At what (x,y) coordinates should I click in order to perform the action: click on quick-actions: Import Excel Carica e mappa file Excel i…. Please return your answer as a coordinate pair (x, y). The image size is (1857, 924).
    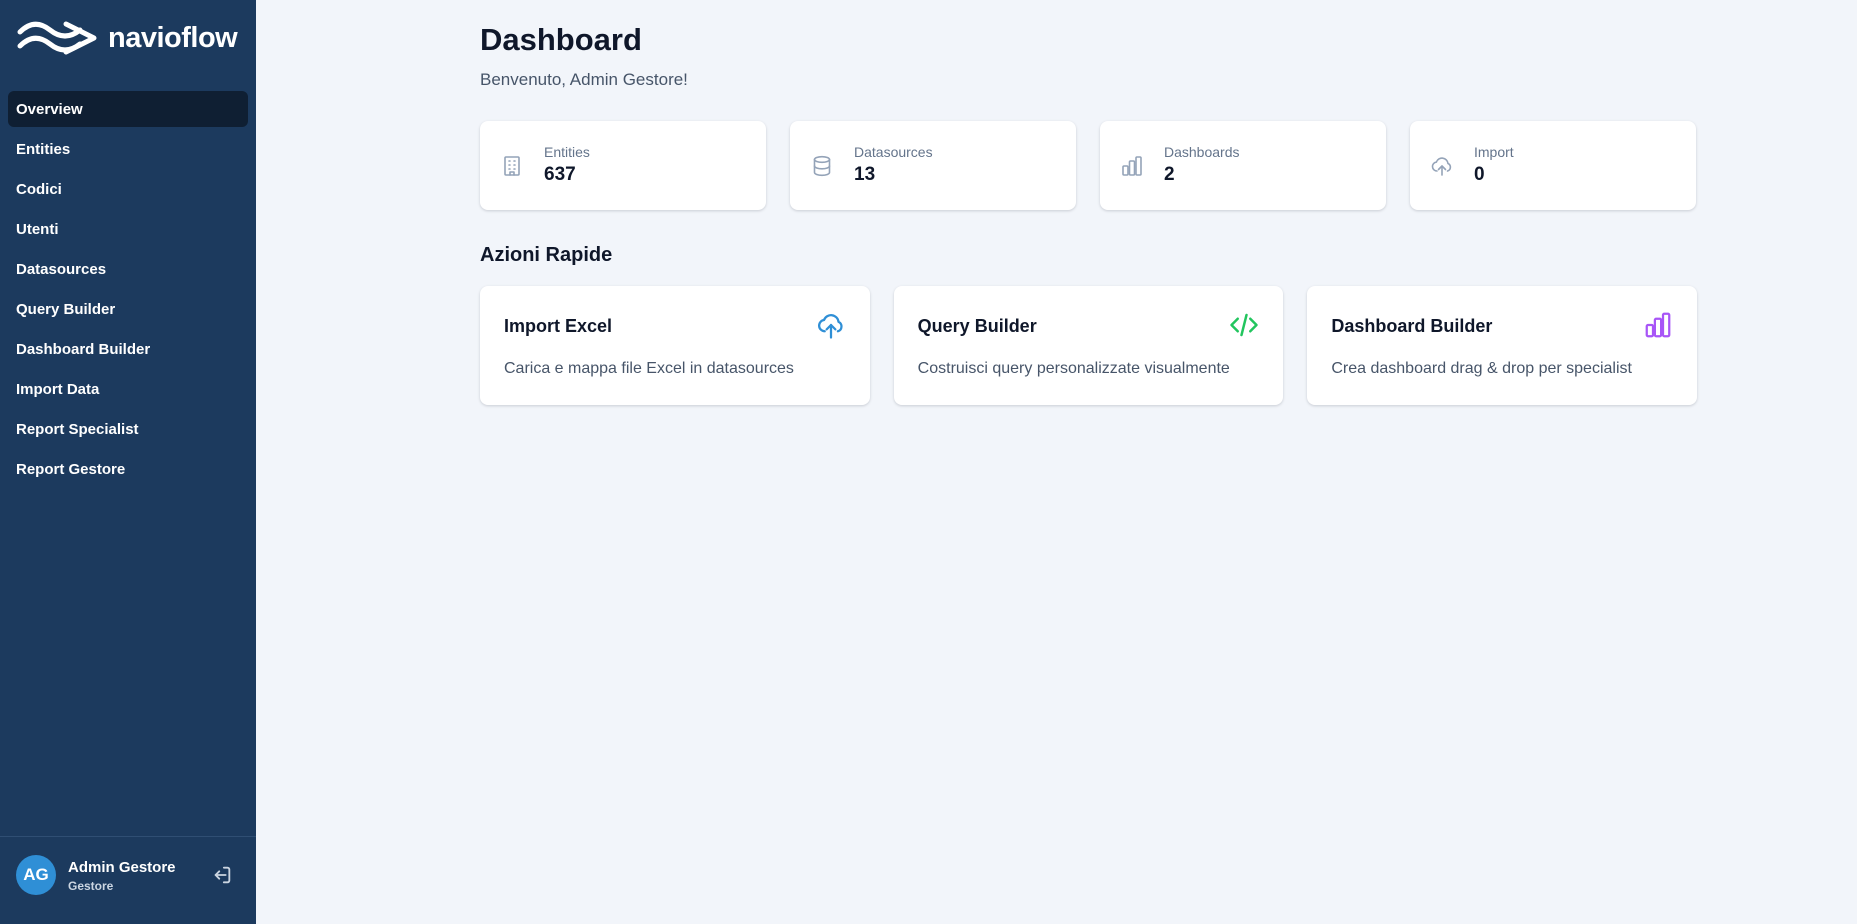
    Looking at the image, I should click on (1089, 345).